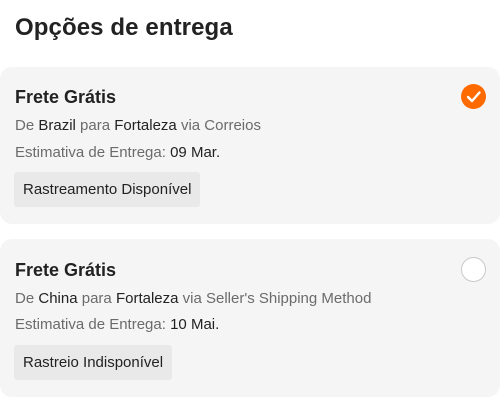  Describe the element at coordinates (107, 189) in the screenshot. I see `tracking-badge: Rastreamento Disponível` at that location.